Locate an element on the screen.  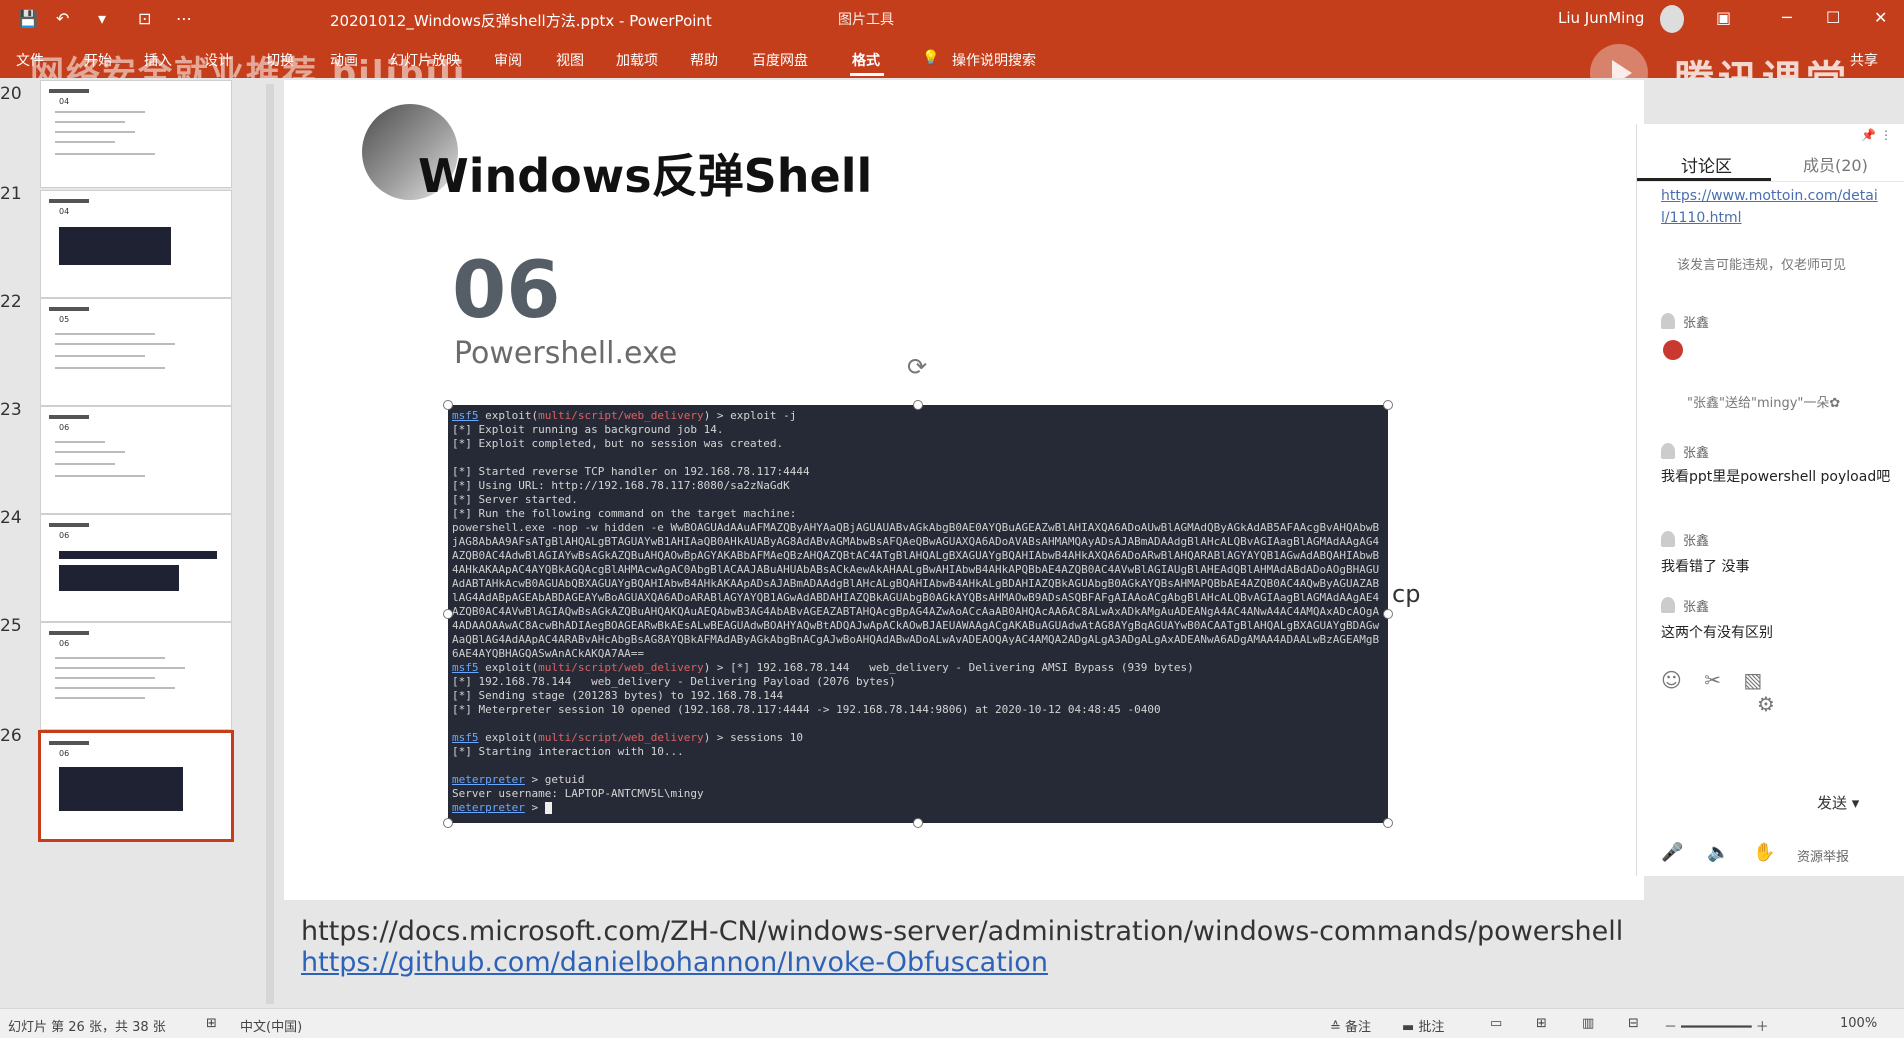
chat-link: l/1110.html is located at coordinates (1701, 218).